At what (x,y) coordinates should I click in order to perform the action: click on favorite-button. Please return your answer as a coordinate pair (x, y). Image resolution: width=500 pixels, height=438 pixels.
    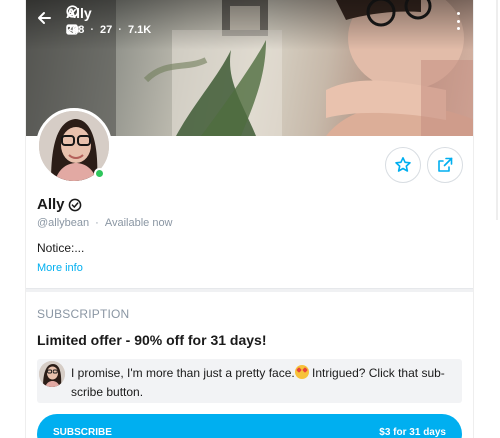
    Looking at the image, I should click on (403, 165).